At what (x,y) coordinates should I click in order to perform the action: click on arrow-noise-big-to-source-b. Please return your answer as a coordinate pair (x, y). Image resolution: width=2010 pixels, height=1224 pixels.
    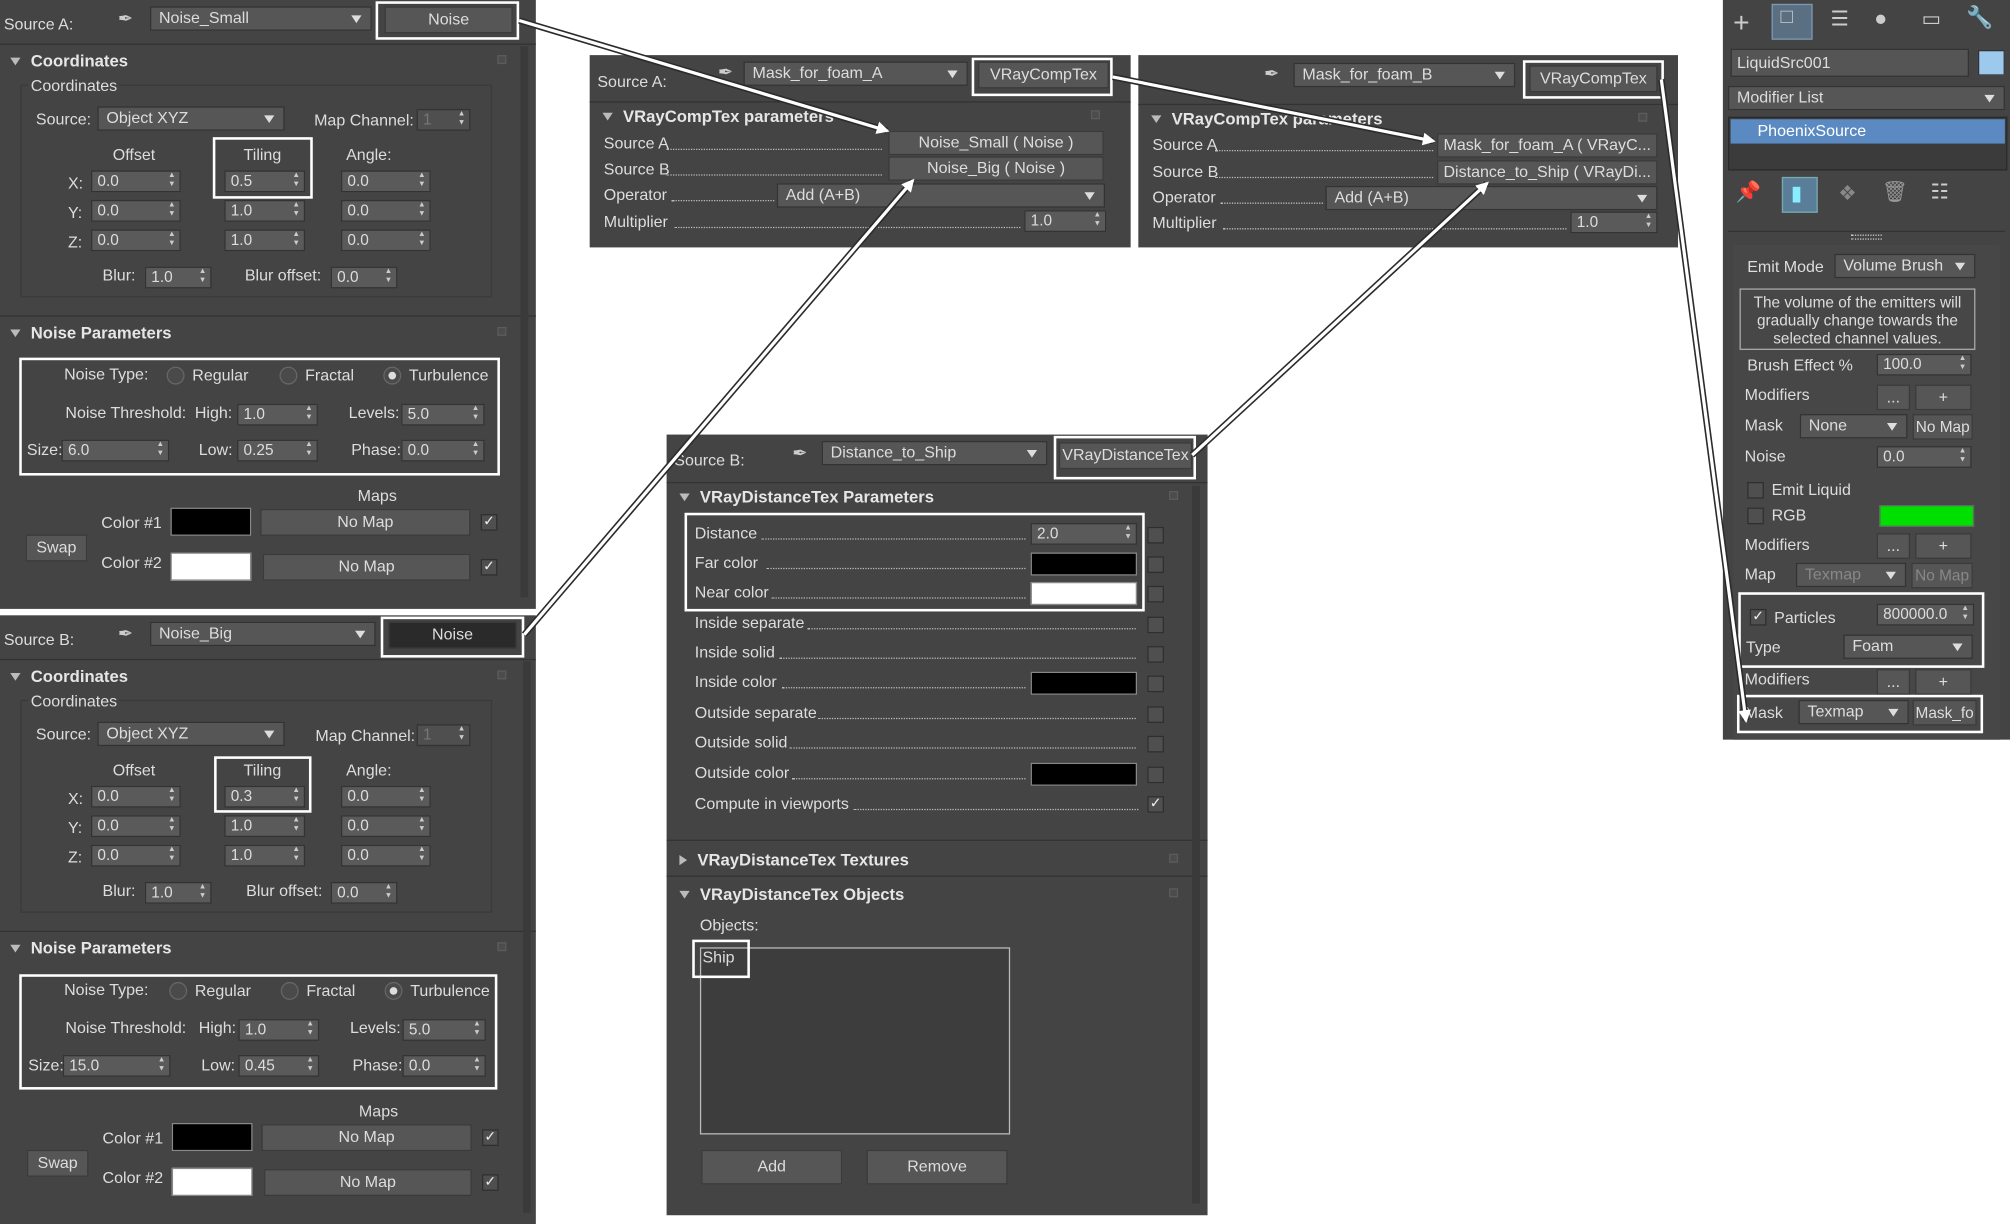
    Looking at the image, I should click on (719, 407).